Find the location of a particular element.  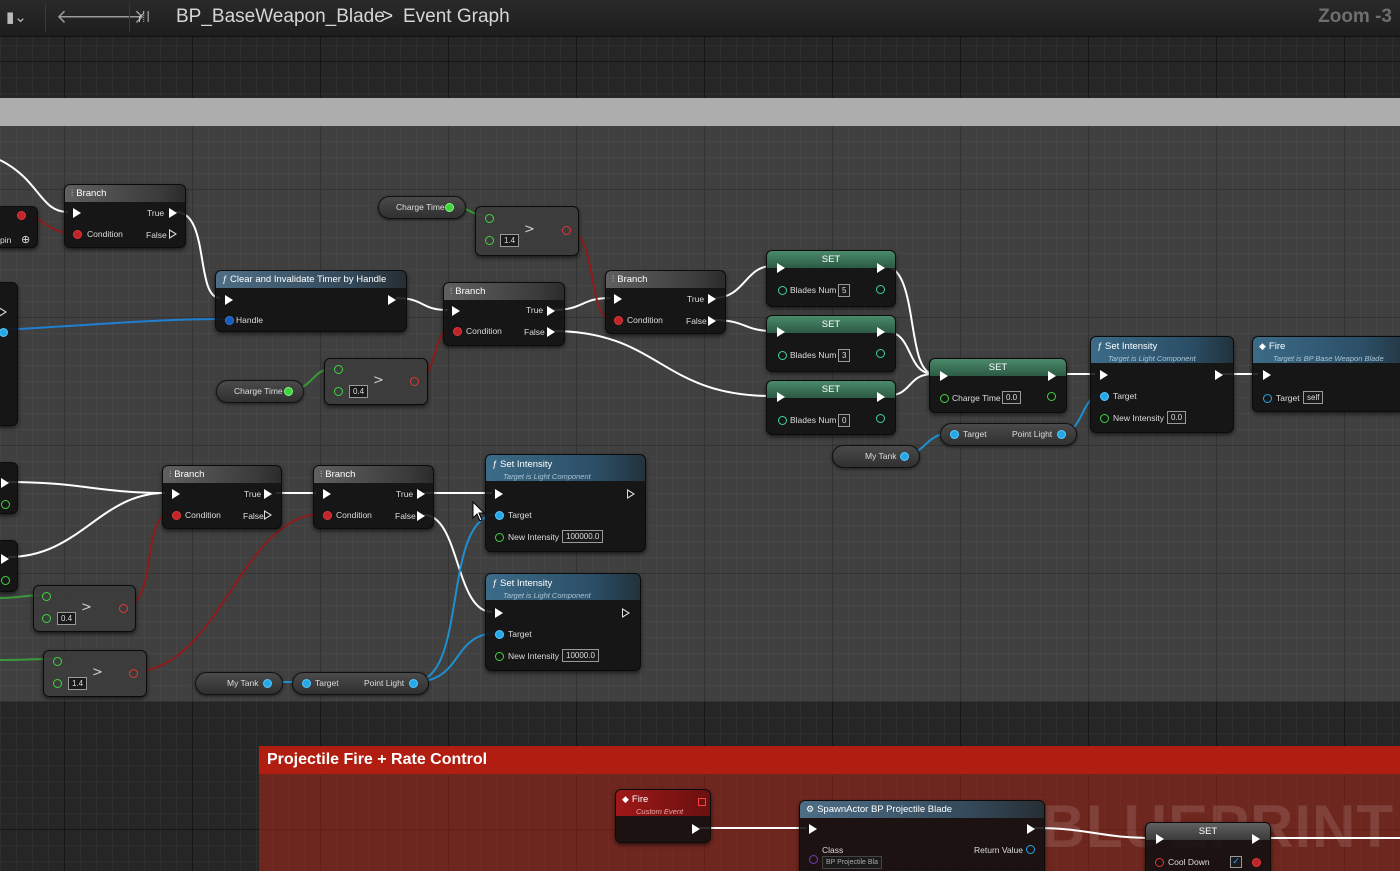

delegate-pin is located at coordinates (702, 802).